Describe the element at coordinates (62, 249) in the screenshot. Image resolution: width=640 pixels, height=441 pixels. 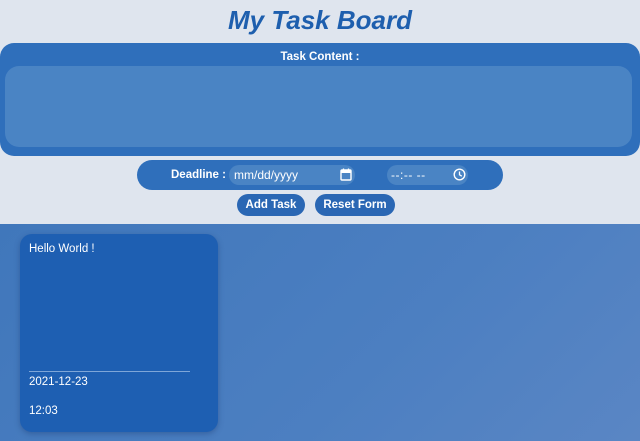
I see `task-note-content: Hello World !` at that location.